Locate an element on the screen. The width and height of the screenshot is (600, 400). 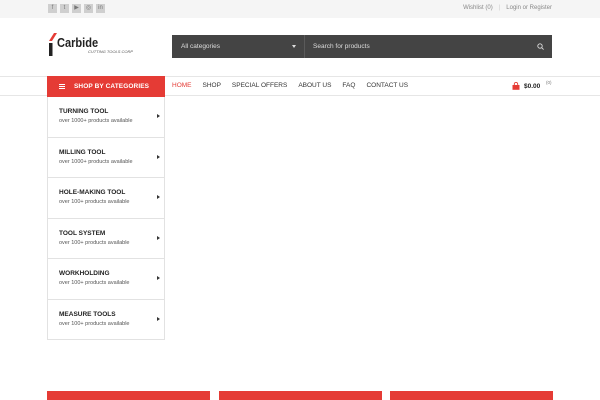
category-select: All categories is located at coordinates (238, 46).